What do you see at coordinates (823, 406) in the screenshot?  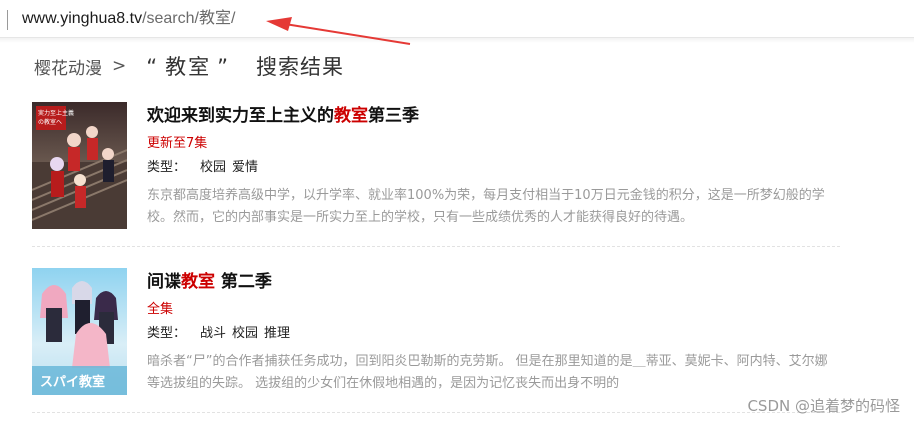 I see `watermark: CSDN @追着梦的码怪` at bounding box center [823, 406].